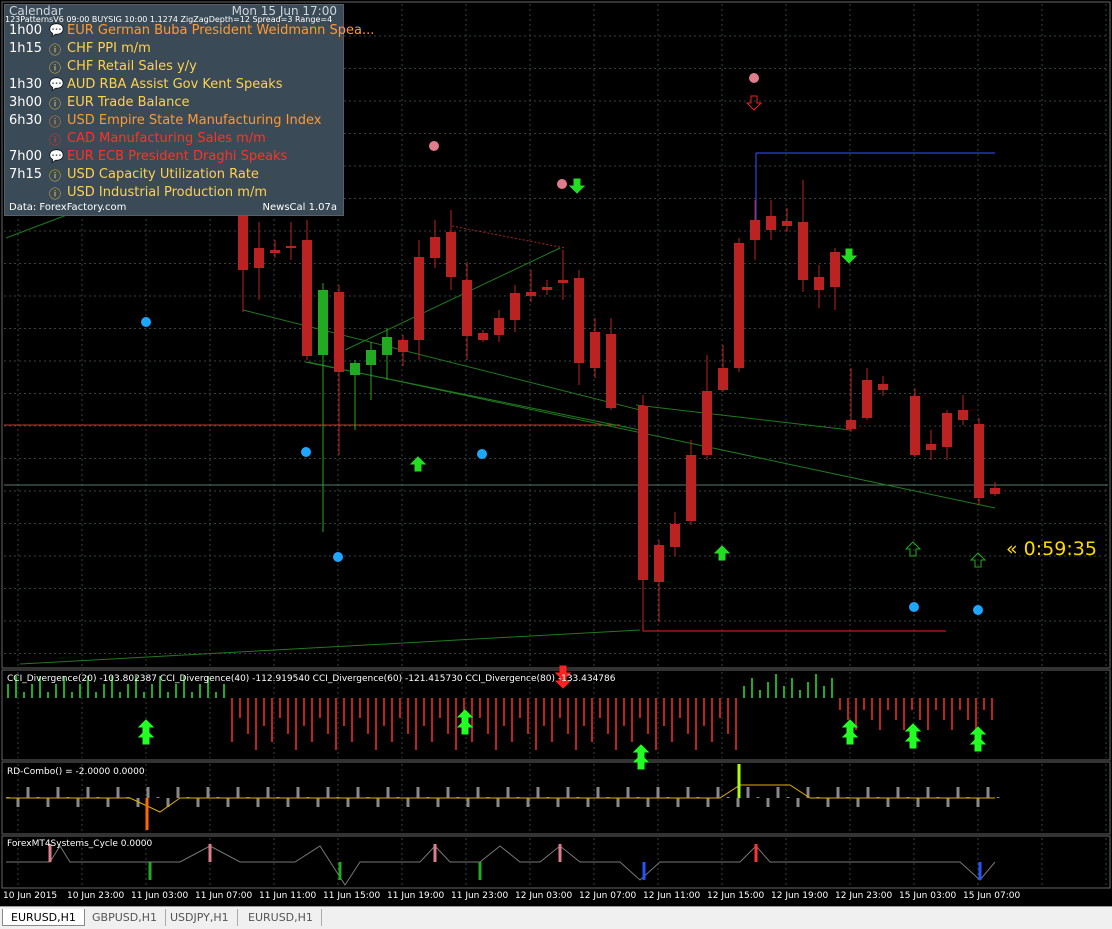 The image size is (1112, 929). What do you see at coordinates (200, 917) in the screenshot?
I see `chart-tab: USDJPY,H1` at bounding box center [200, 917].